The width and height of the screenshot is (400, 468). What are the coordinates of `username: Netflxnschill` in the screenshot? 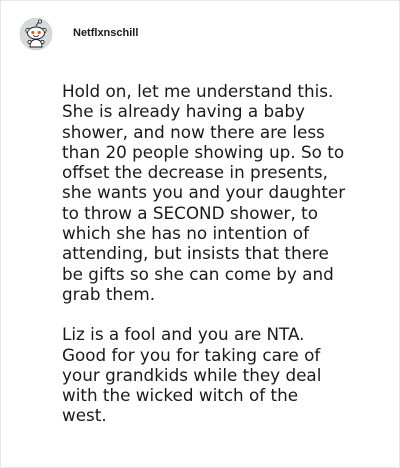 It's located at (105, 33).